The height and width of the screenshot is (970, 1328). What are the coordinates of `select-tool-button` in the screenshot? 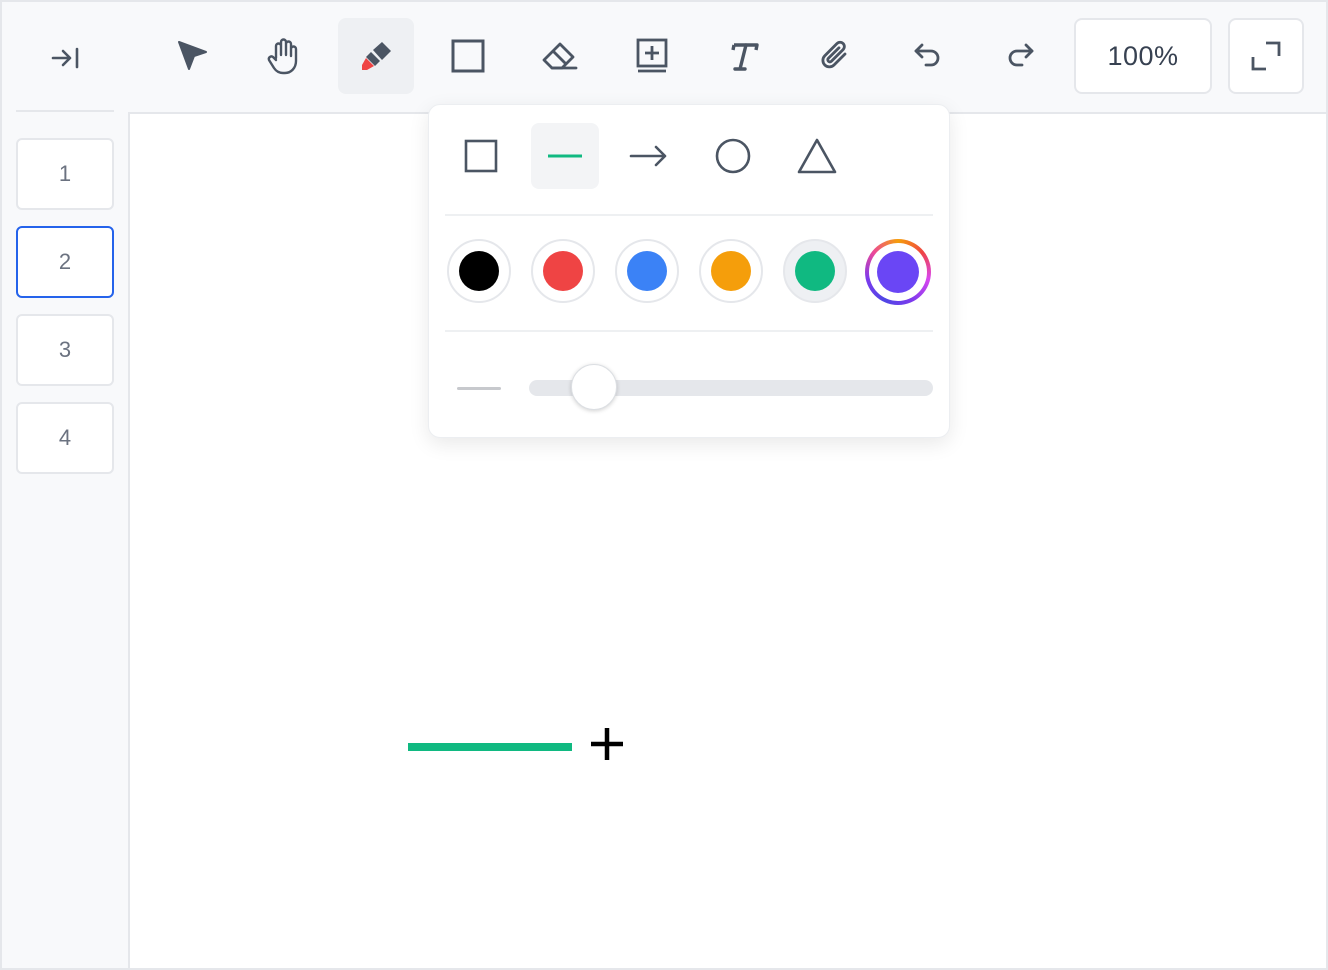 It's located at (192, 56).